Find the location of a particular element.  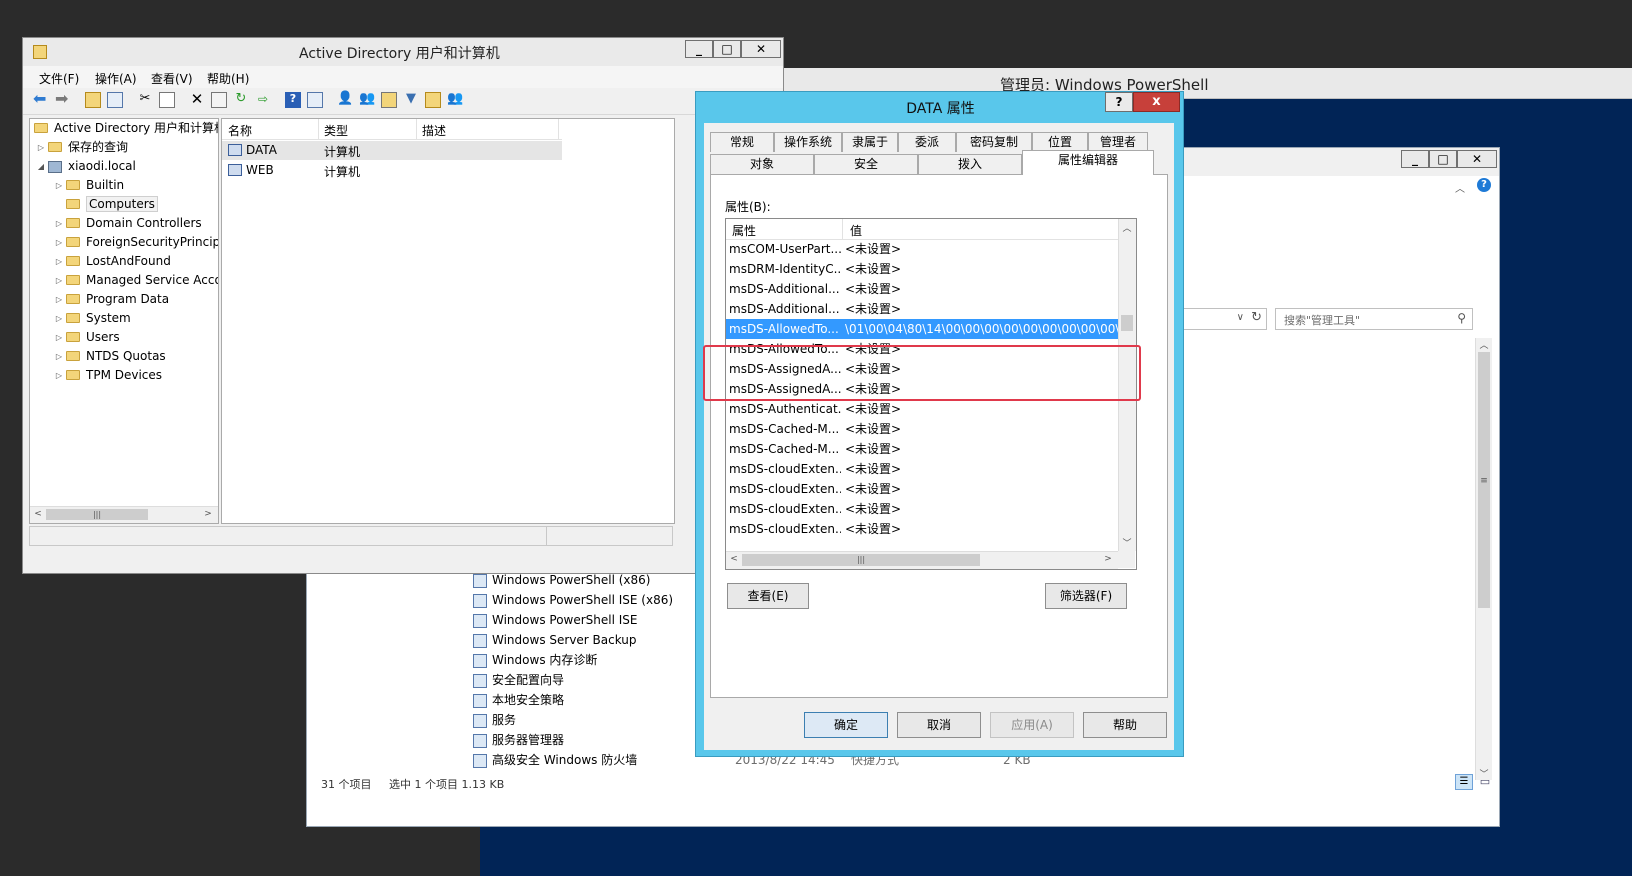

column-header-attribute: 属性 is located at coordinates (744, 230).